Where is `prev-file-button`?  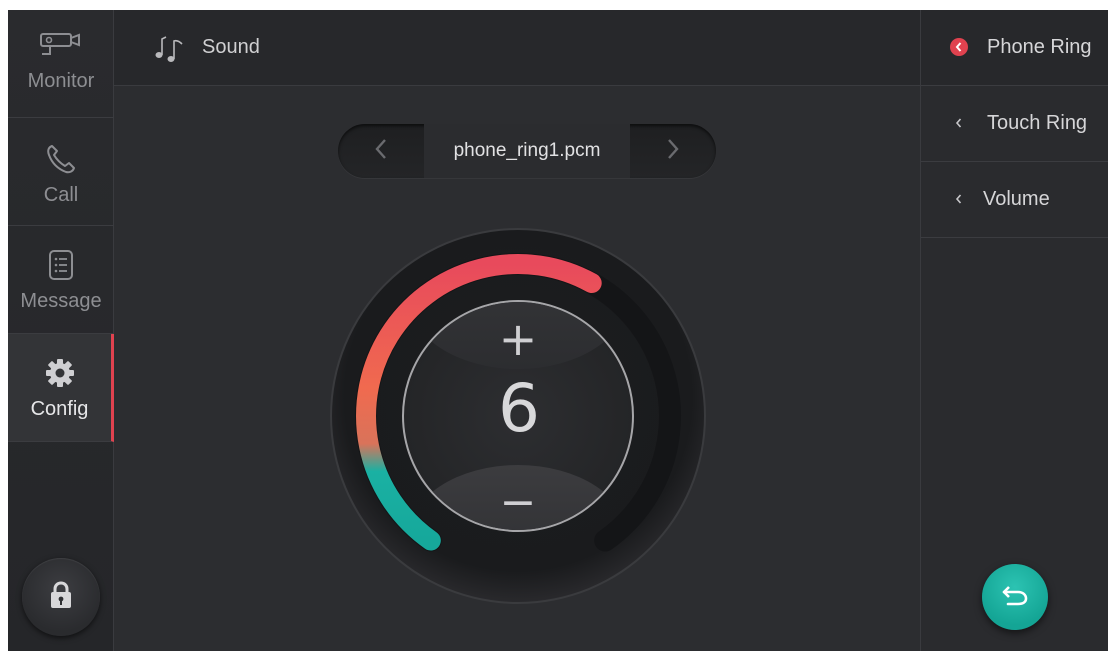
prev-file-button is located at coordinates (381, 151).